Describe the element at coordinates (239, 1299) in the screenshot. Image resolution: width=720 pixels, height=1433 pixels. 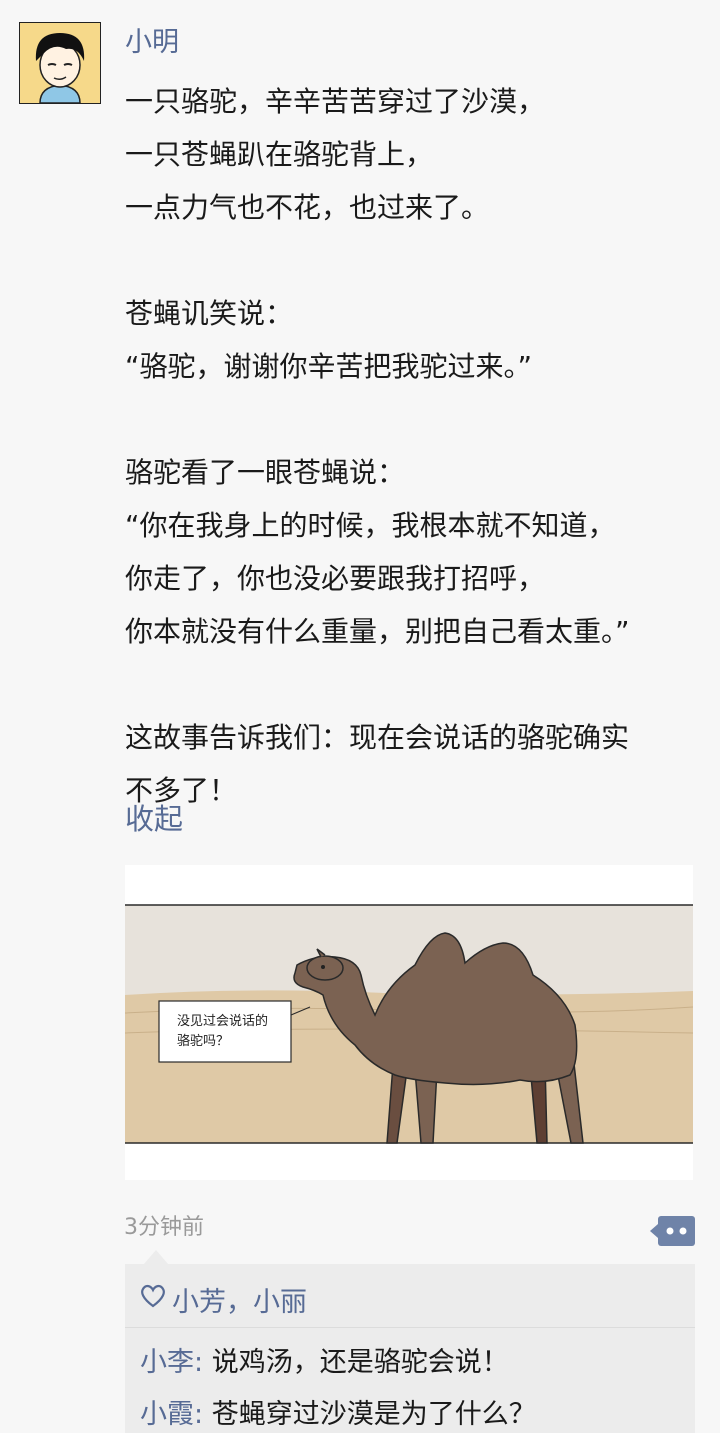
I see `likes-names: 小芳，小丽` at that location.